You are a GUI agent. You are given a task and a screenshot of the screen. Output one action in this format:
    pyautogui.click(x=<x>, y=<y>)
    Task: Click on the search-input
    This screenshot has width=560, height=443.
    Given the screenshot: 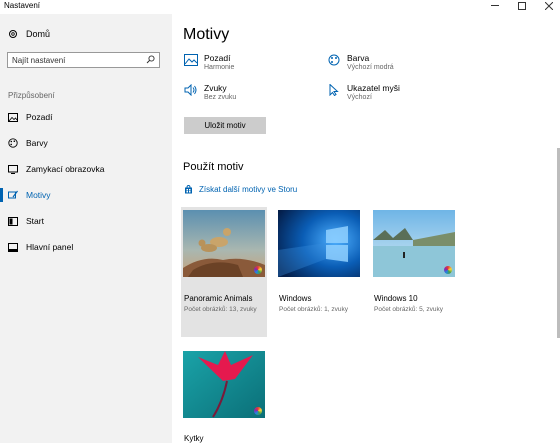 What is the action you would take?
    pyautogui.click(x=74, y=60)
    